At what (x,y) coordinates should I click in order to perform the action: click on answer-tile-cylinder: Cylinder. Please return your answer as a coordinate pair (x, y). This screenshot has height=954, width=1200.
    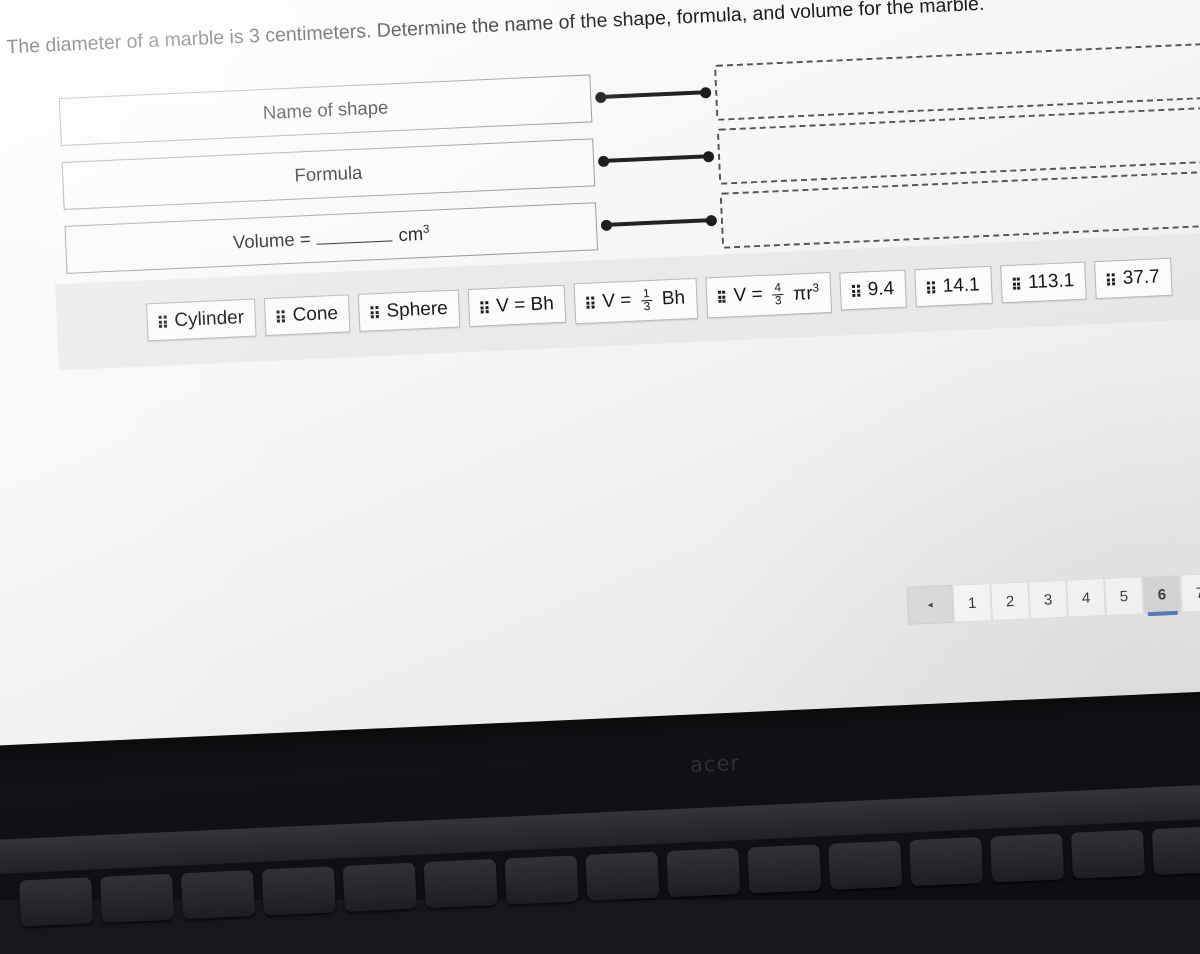
    Looking at the image, I should click on (201, 320).